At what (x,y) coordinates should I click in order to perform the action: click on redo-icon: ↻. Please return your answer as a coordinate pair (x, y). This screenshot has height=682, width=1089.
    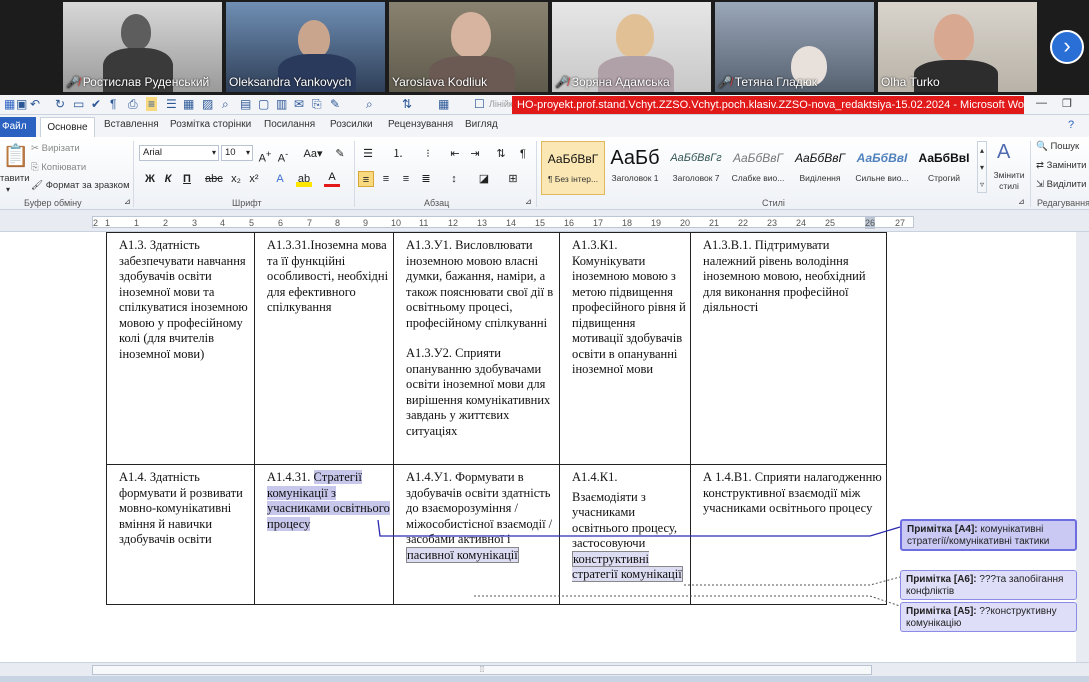
    Looking at the image, I should click on (60, 104).